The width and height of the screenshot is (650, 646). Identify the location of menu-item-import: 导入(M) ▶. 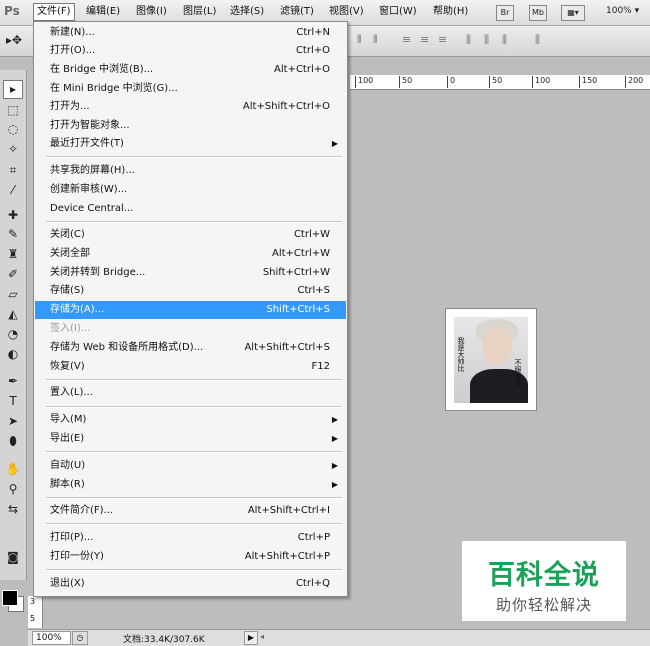
(190, 420).